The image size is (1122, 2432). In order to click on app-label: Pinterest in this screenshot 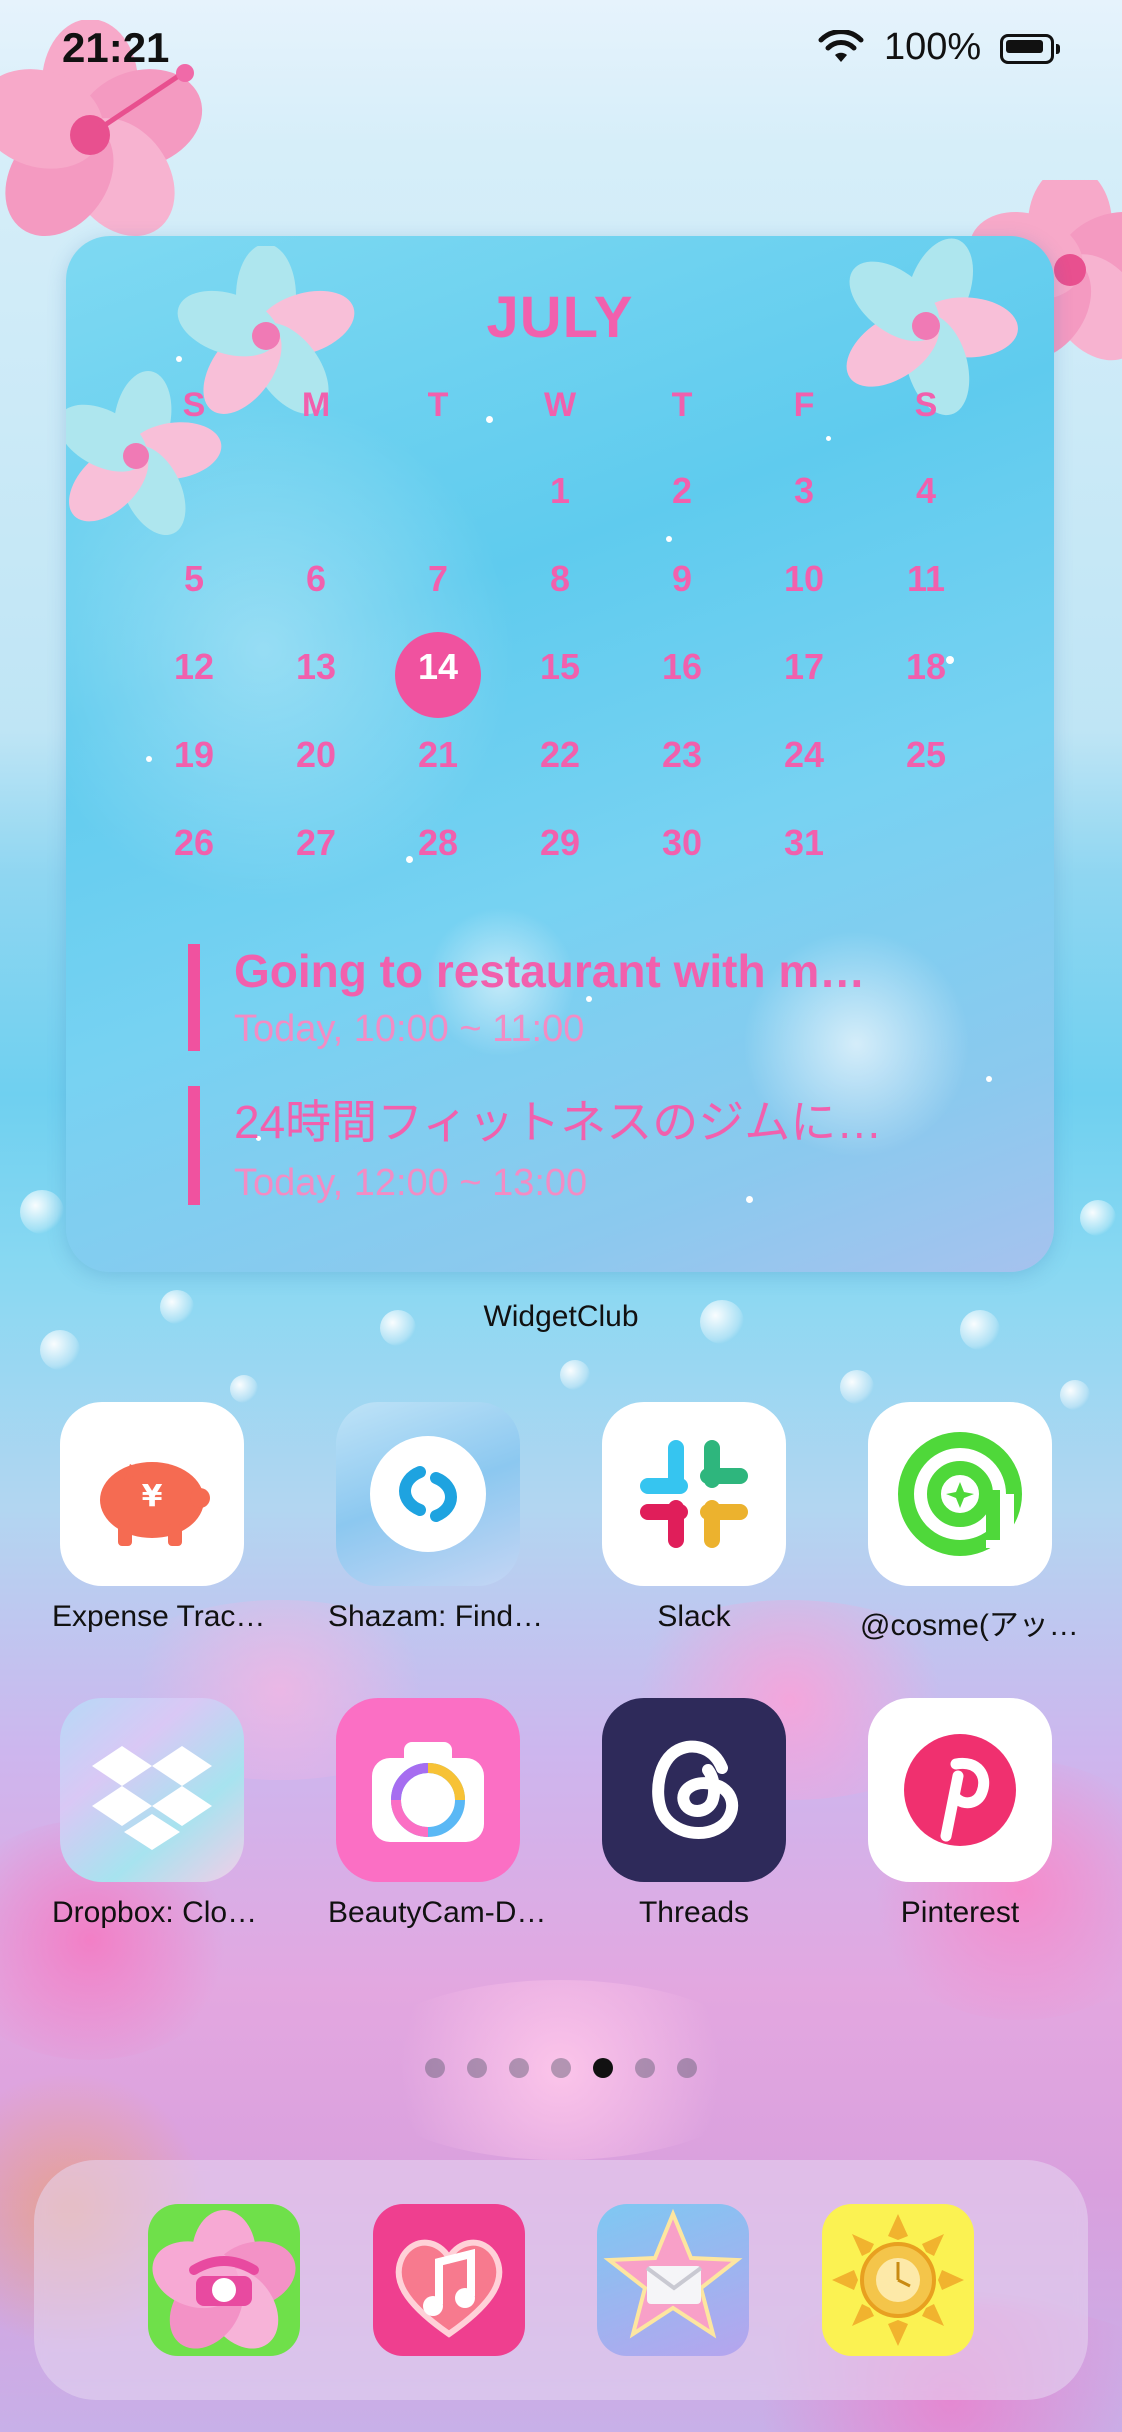, I will do `click(960, 1912)`.